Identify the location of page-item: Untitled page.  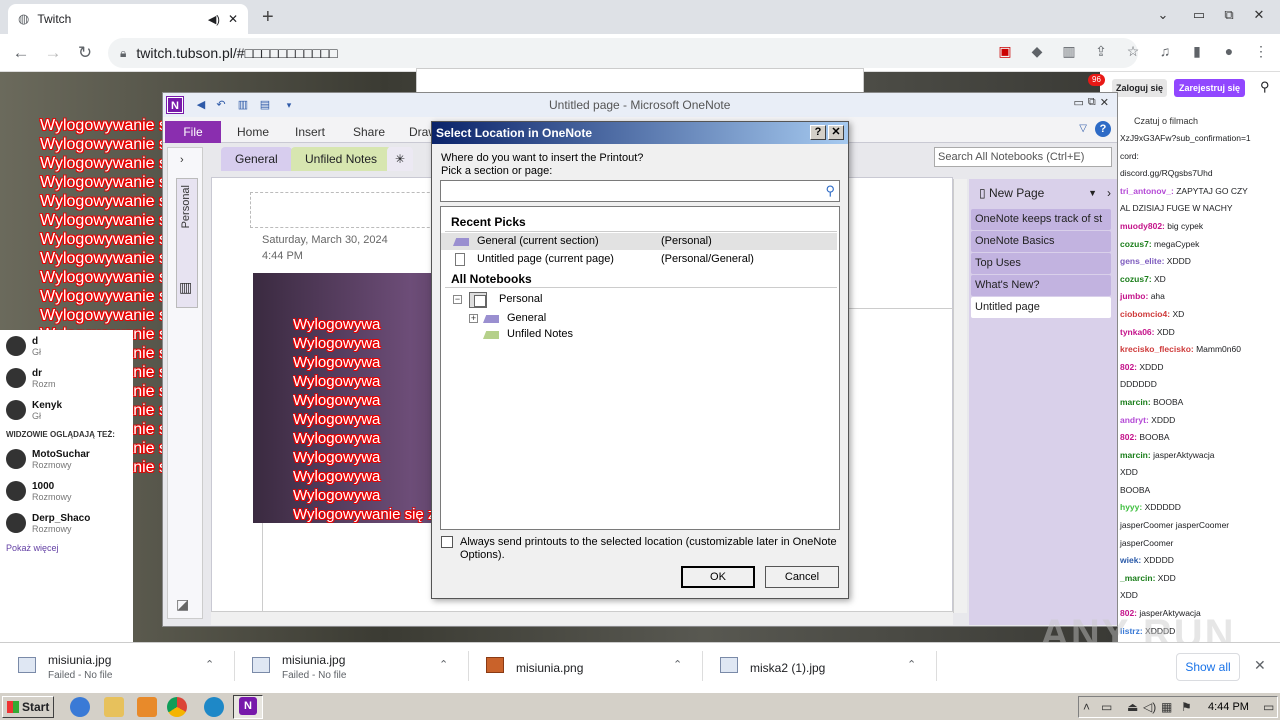
(1041, 307).